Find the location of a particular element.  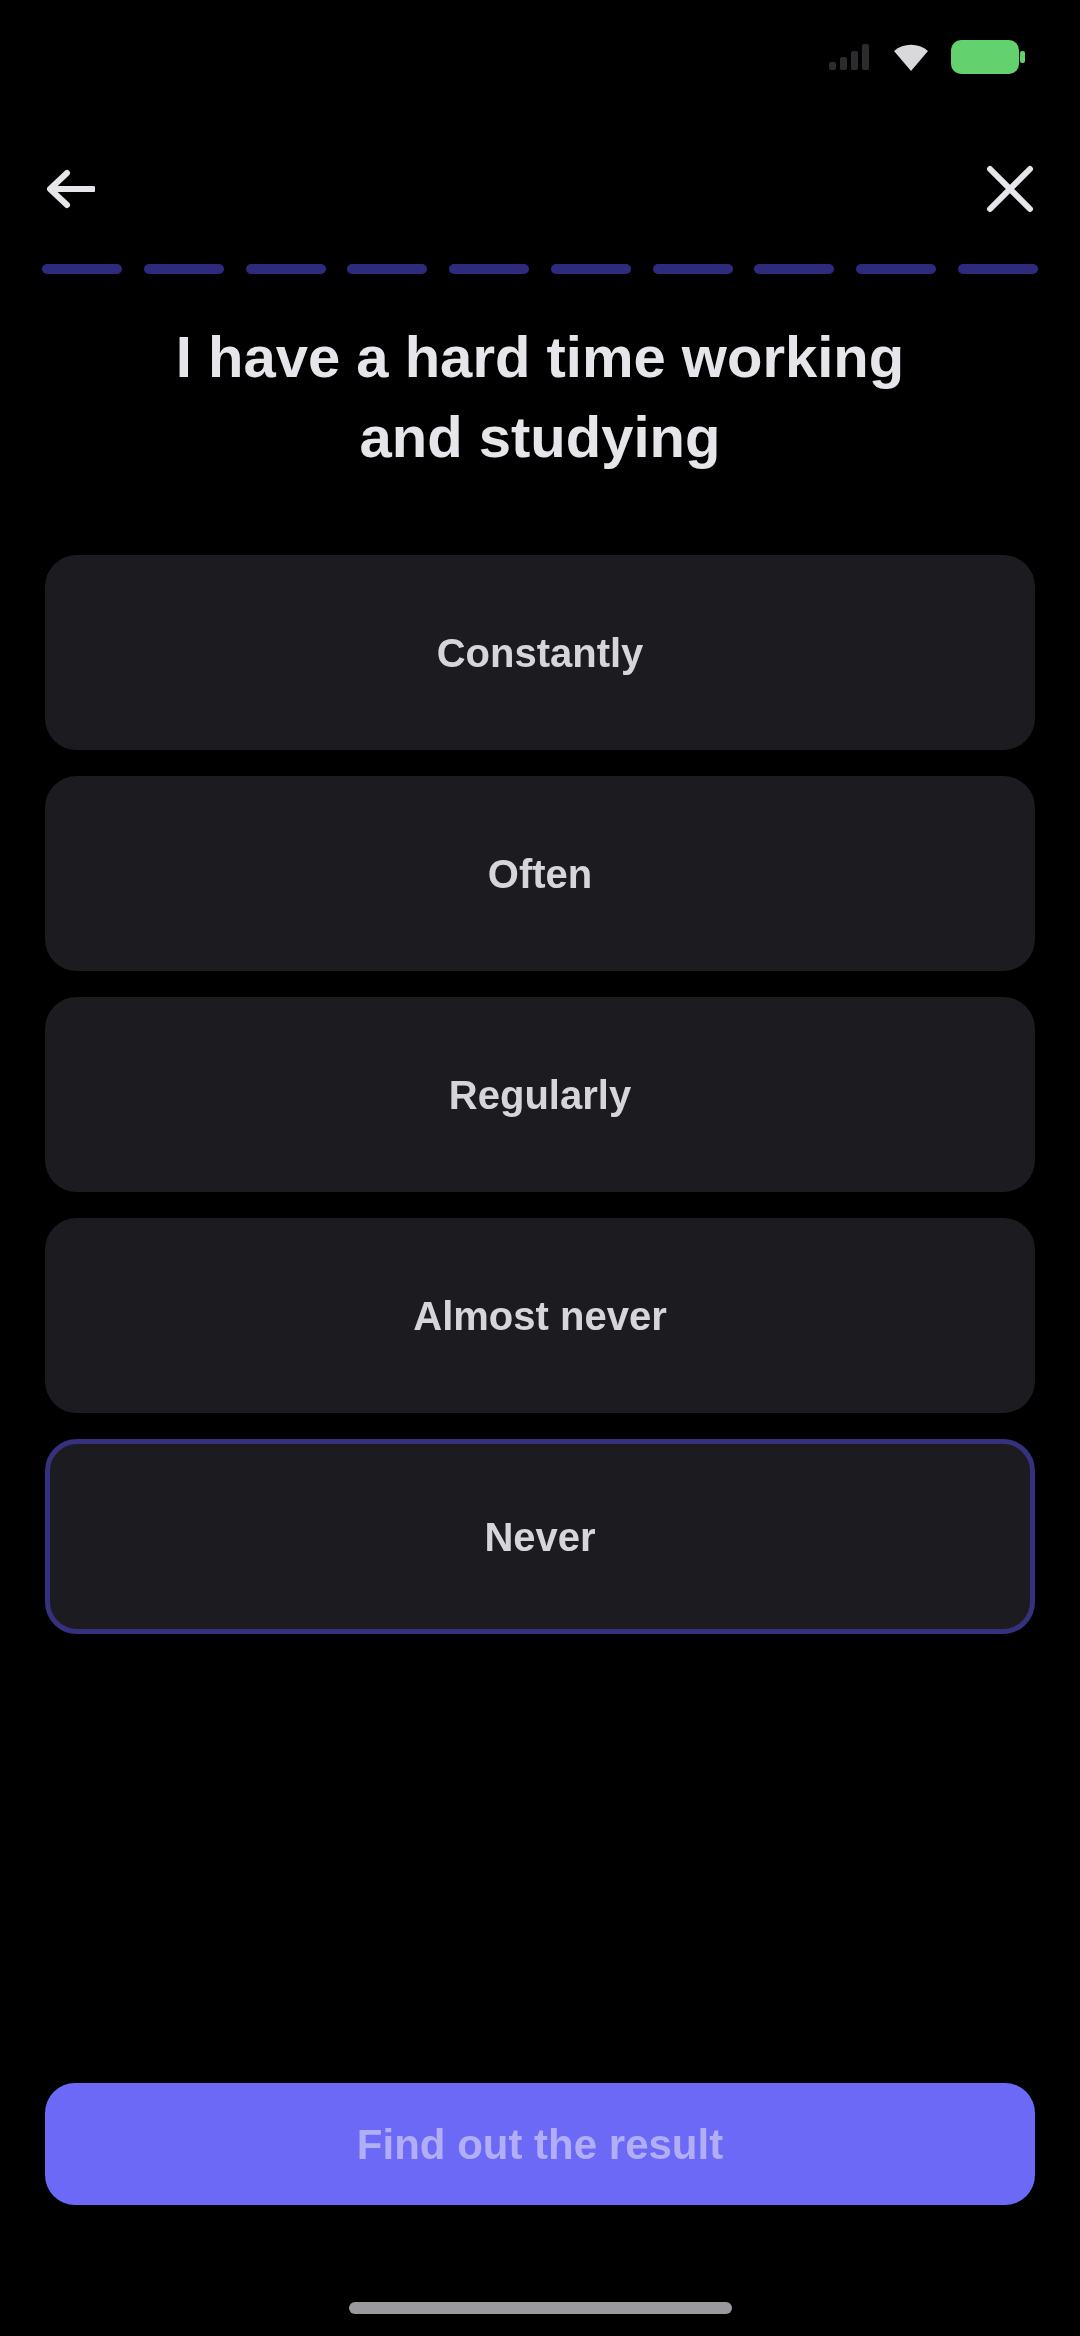

answer-option: Often is located at coordinates (540, 873).